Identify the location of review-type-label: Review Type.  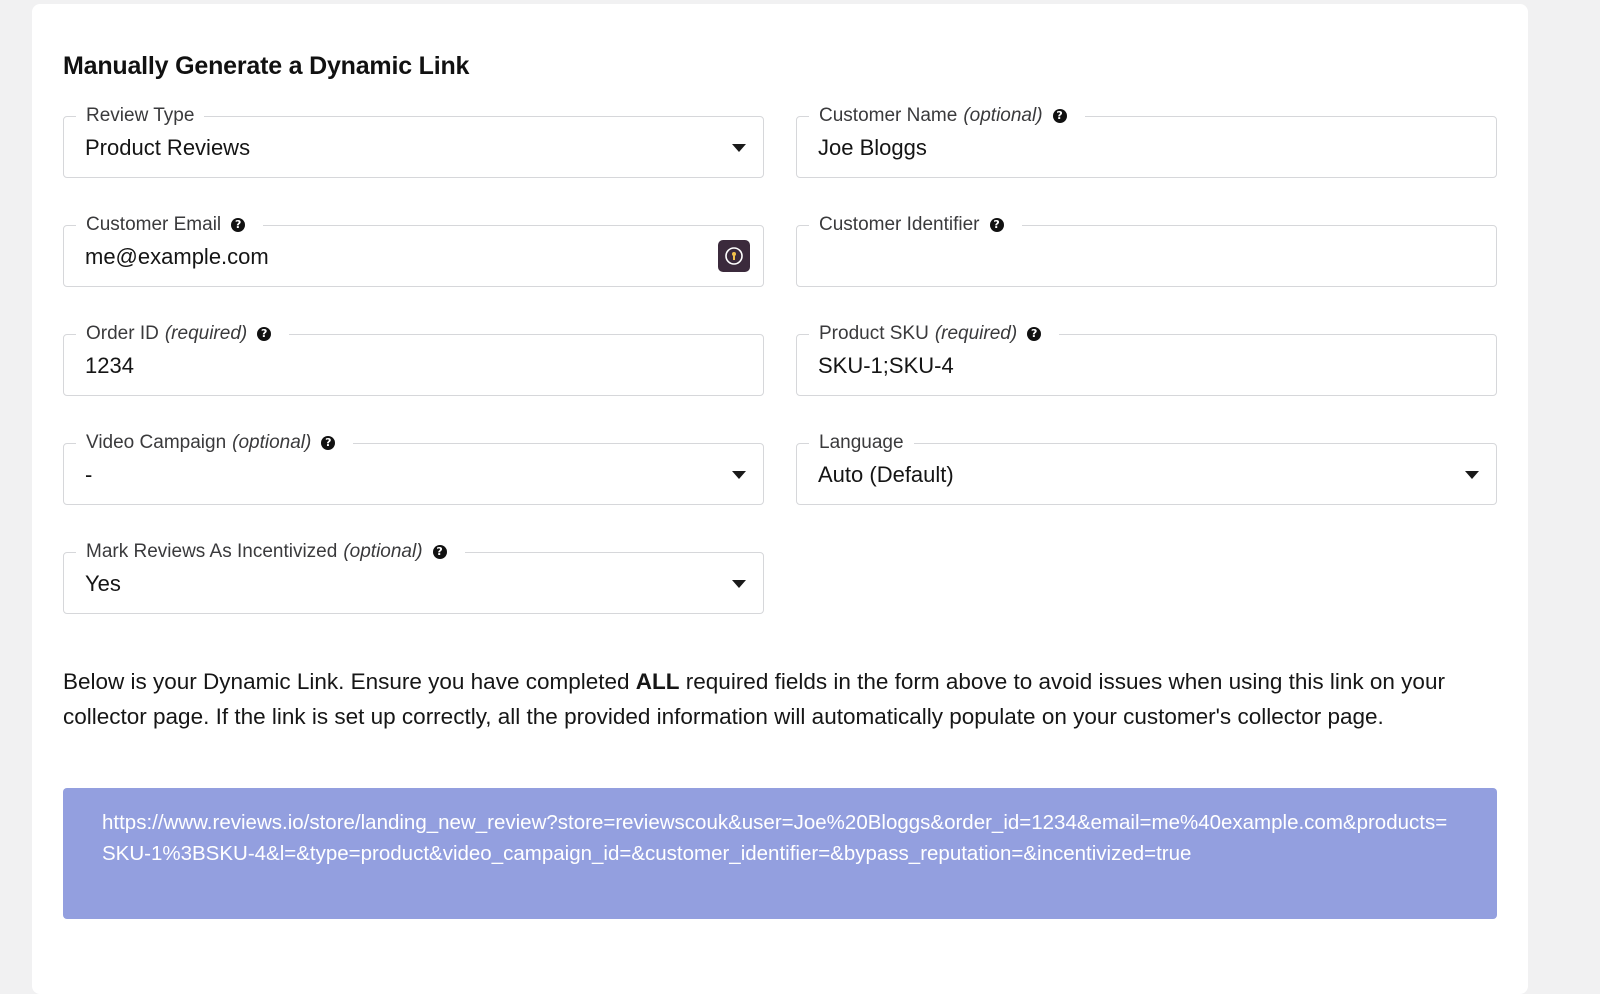
(140, 116).